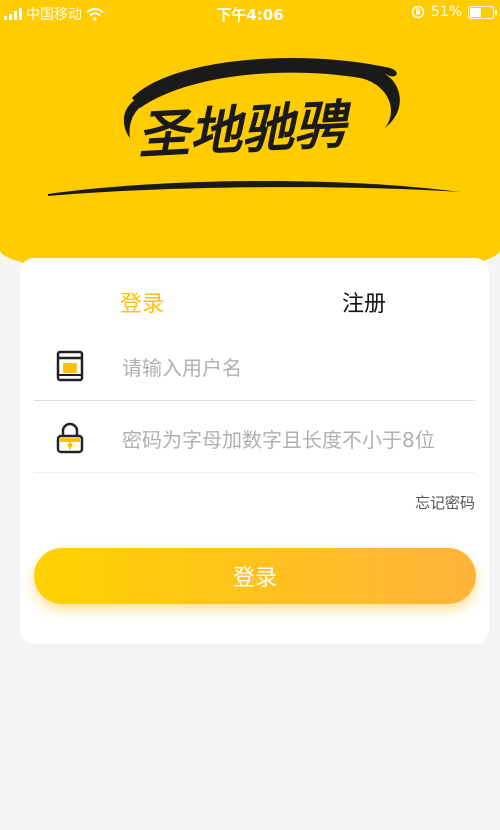 The width and height of the screenshot is (500, 830). I want to click on password-row, so click(254, 438).